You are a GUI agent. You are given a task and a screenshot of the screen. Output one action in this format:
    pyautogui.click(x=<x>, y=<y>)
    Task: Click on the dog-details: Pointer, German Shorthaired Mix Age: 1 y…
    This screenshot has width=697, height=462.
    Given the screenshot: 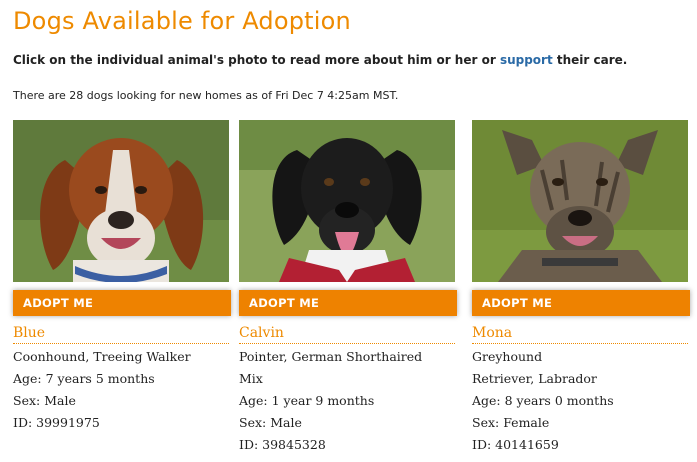 What is the action you would take?
    pyautogui.click(x=348, y=401)
    